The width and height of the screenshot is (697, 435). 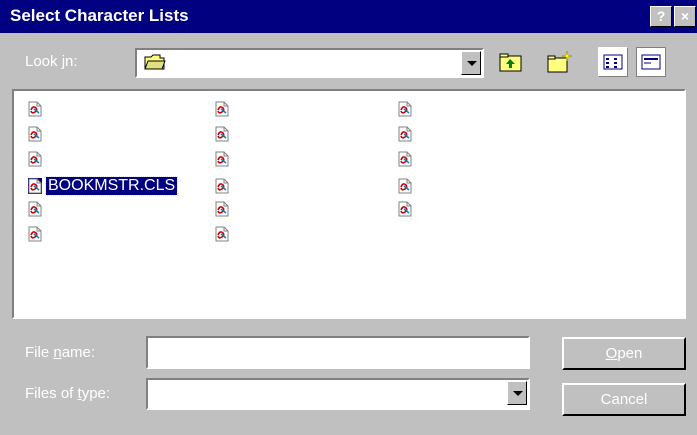 What do you see at coordinates (68, 393) in the screenshot?
I see `files-of-type-label: Files of type:` at bounding box center [68, 393].